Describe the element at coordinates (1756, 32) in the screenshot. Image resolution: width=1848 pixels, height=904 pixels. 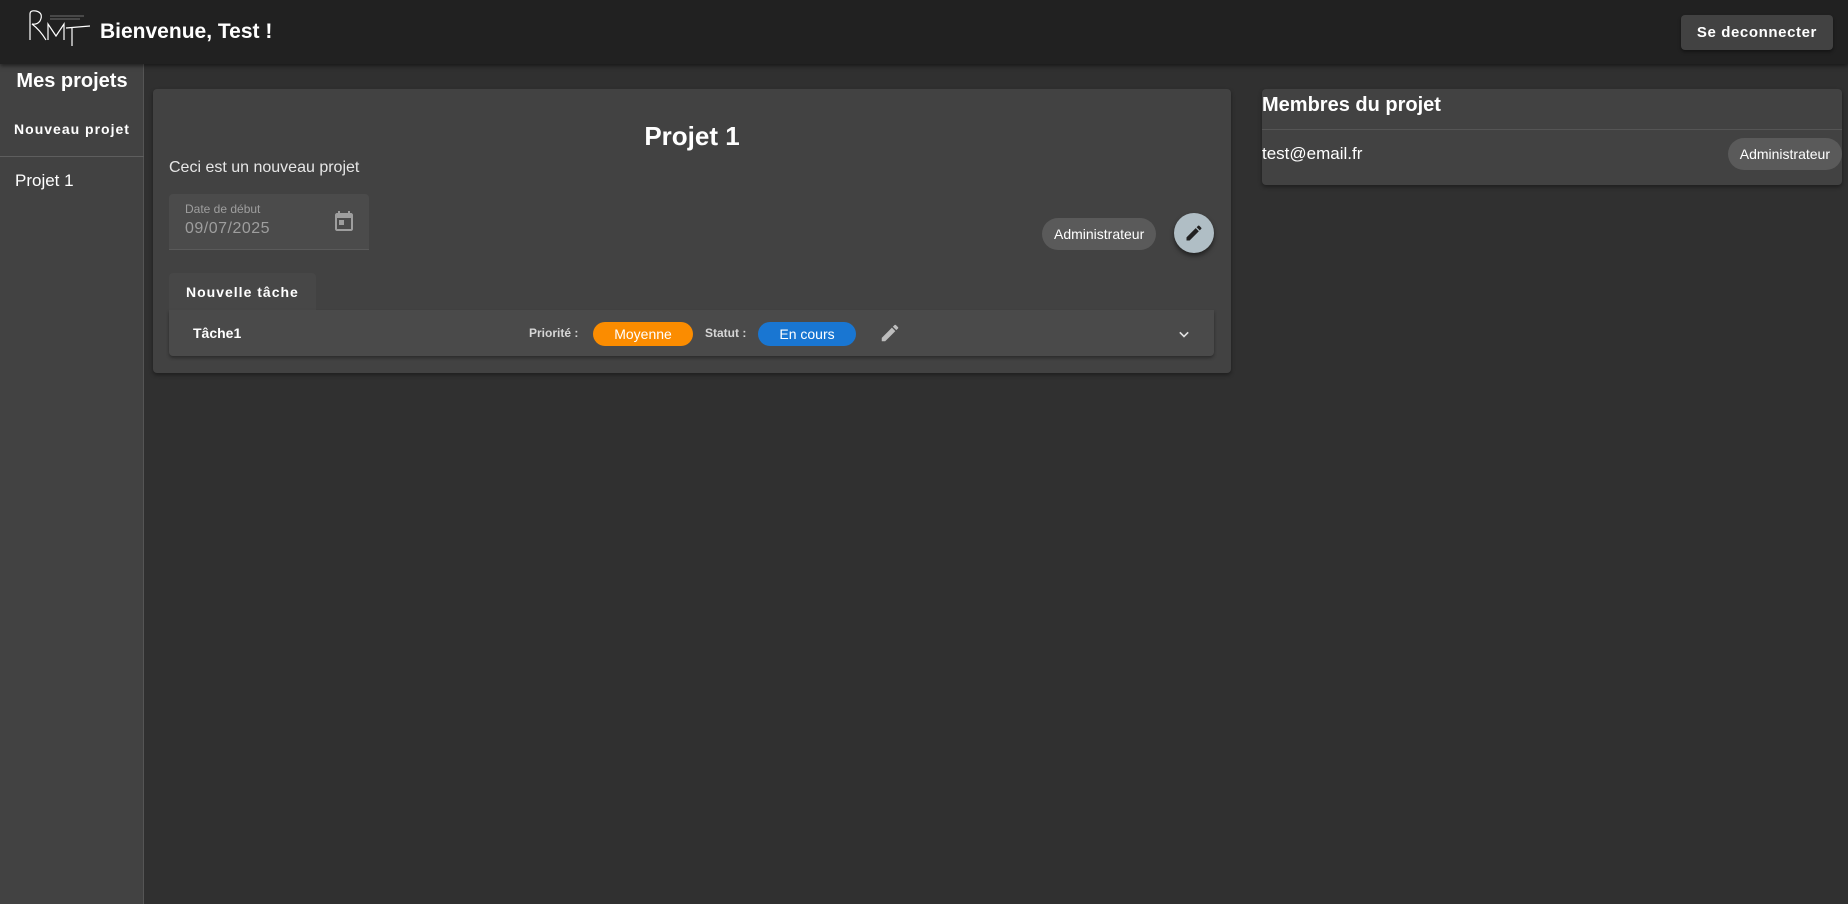
I see `logout-button: Se deconnecter` at that location.